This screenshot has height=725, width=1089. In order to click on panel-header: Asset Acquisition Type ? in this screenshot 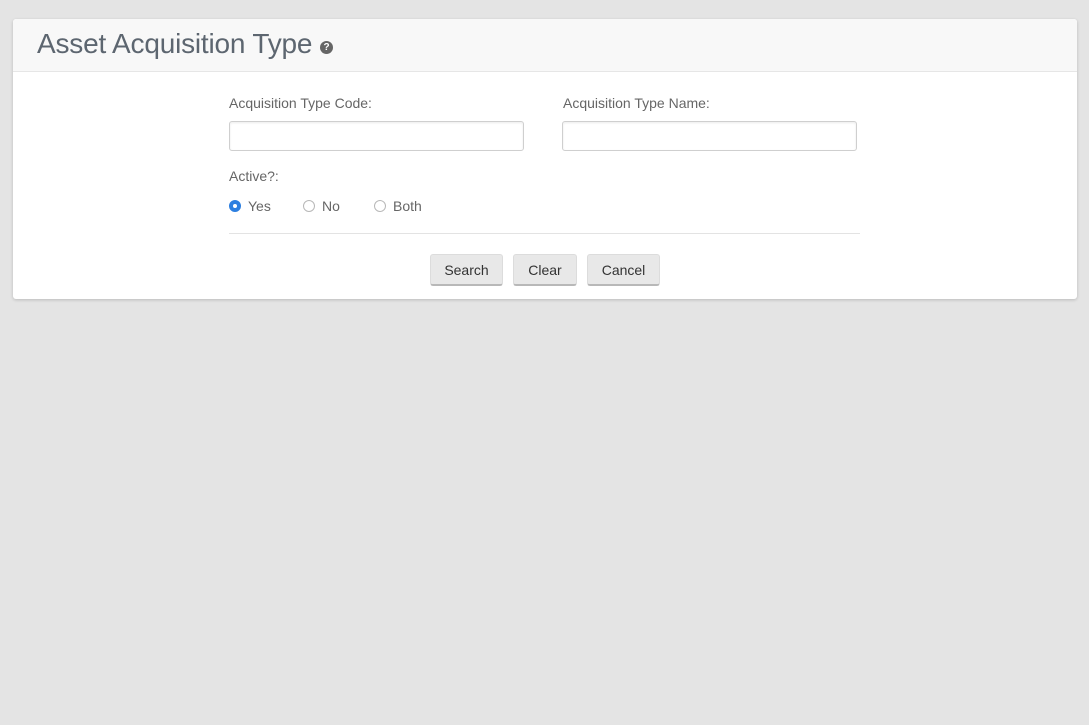, I will do `click(545, 45)`.